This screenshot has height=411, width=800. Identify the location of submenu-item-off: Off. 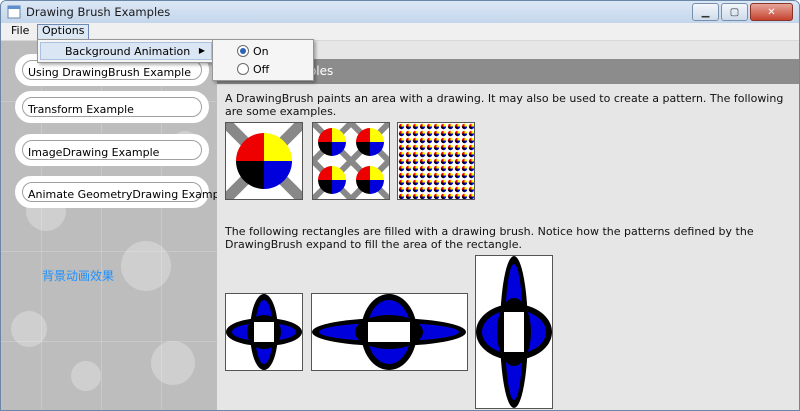
(253, 69).